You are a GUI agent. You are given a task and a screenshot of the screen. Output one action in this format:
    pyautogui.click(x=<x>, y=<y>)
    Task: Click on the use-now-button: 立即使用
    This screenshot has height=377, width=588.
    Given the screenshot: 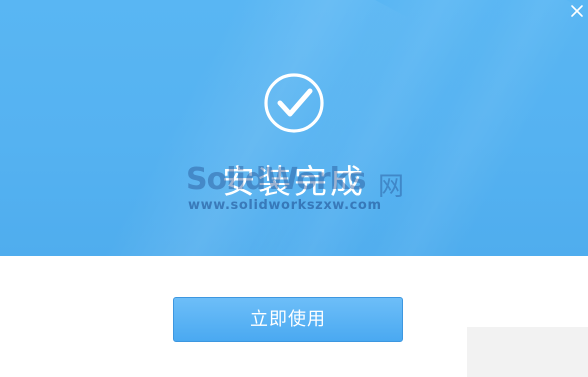 What is the action you would take?
    pyautogui.click(x=288, y=319)
    